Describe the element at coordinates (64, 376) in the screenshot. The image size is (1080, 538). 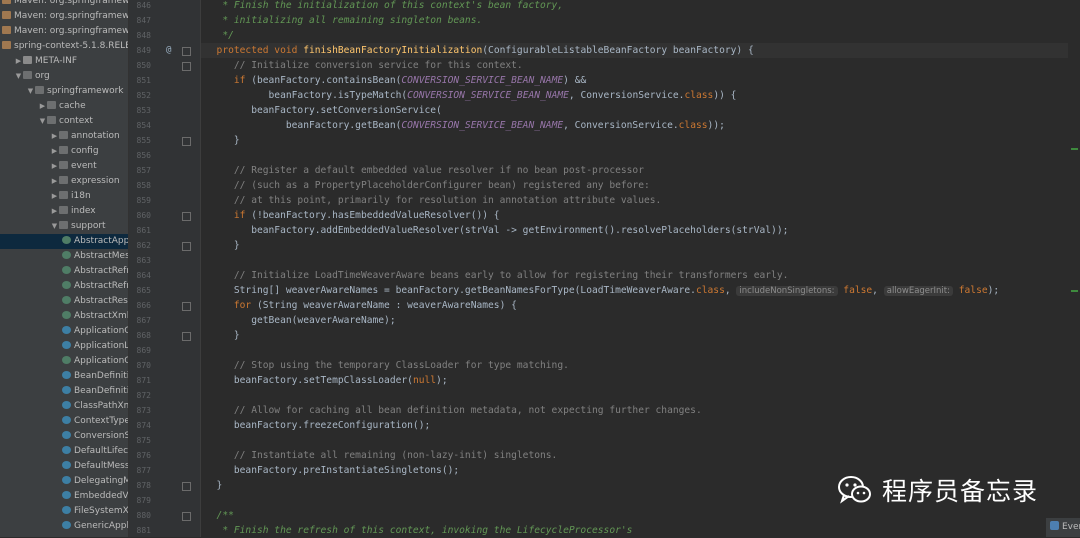
I see `tree-item: BeanDefinitionDsl` at that location.